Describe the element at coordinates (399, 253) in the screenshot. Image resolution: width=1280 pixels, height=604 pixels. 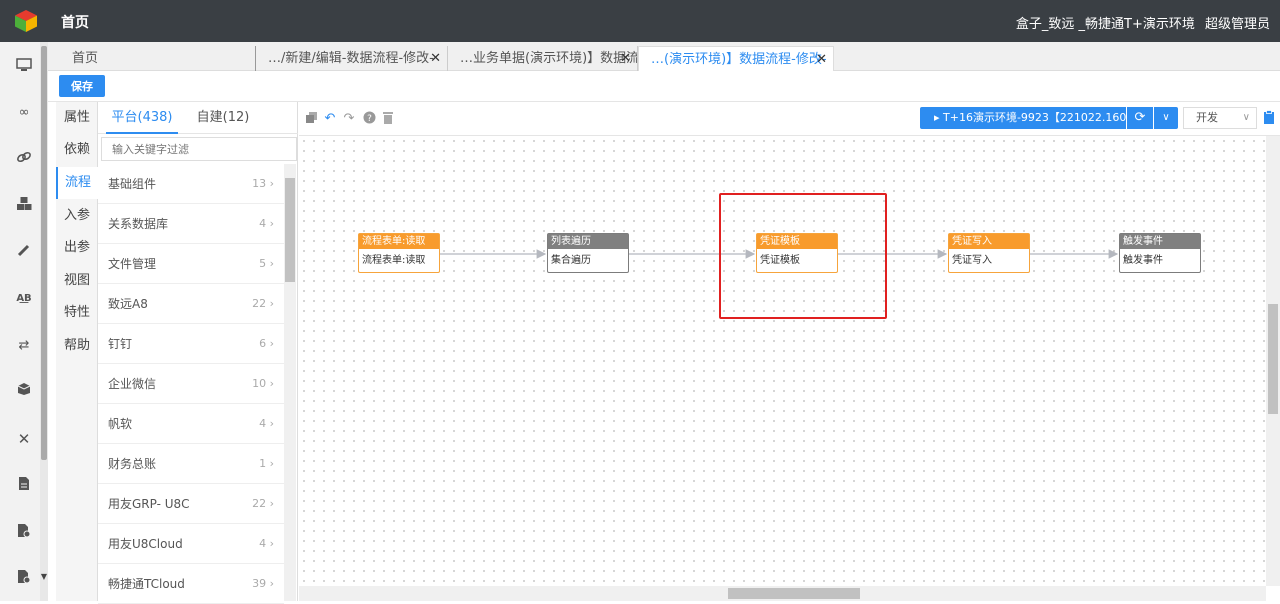
I see `flow-node-form-read: 流程表单:读取 流程表单:读取` at that location.